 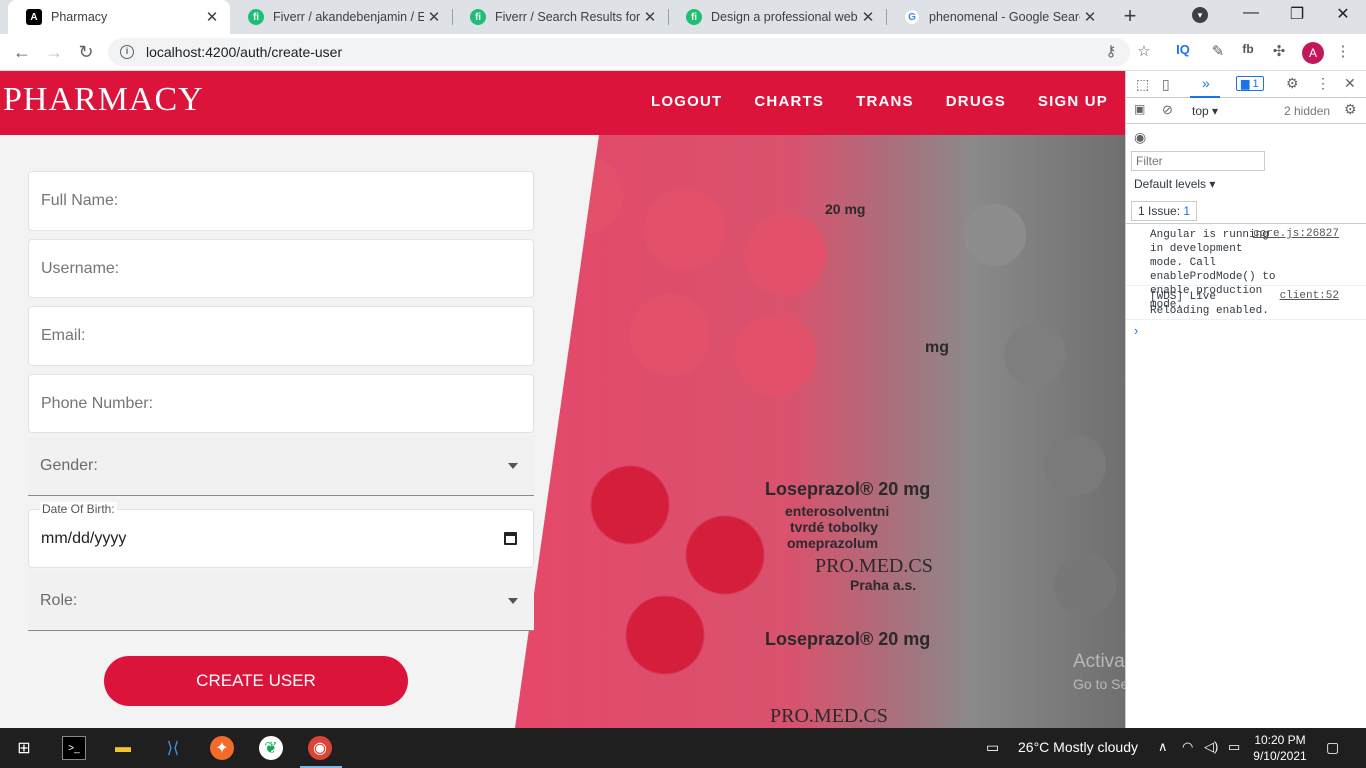 What do you see at coordinates (1297, 14) in the screenshot?
I see `restore-icon: ❐` at bounding box center [1297, 14].